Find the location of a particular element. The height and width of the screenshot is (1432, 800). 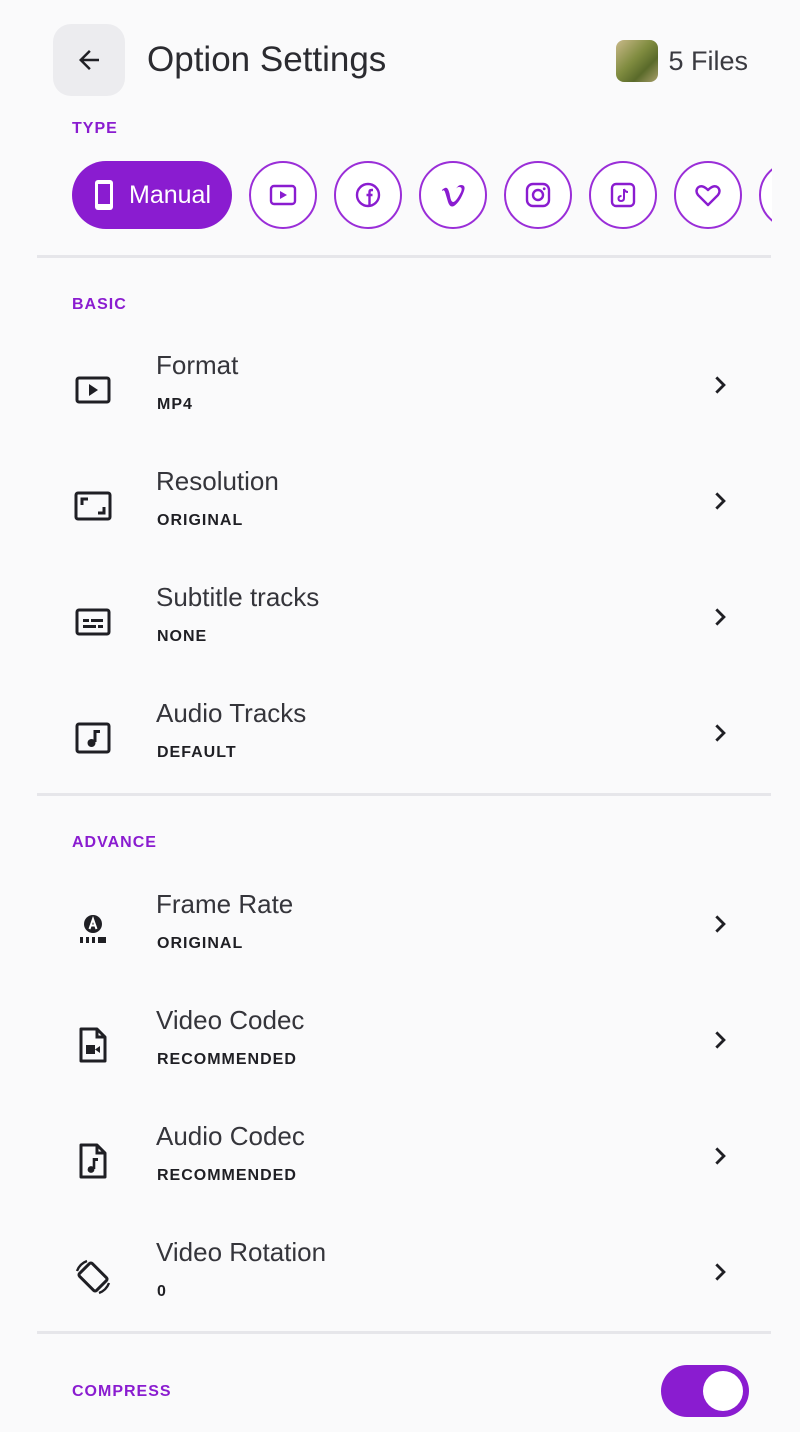

type-option-tiktok is located at coordinates (623, 195).